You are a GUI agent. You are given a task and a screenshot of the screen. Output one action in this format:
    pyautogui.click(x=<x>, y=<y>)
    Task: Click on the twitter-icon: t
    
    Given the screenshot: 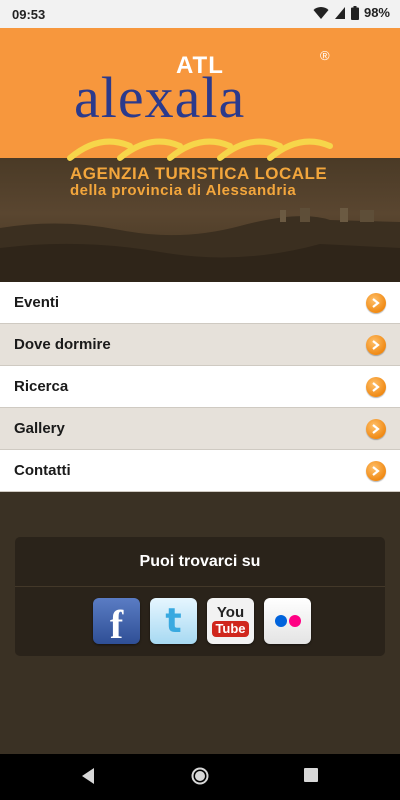 What is the action you would take?
    pyautogui.click(x=173, y=621)
    